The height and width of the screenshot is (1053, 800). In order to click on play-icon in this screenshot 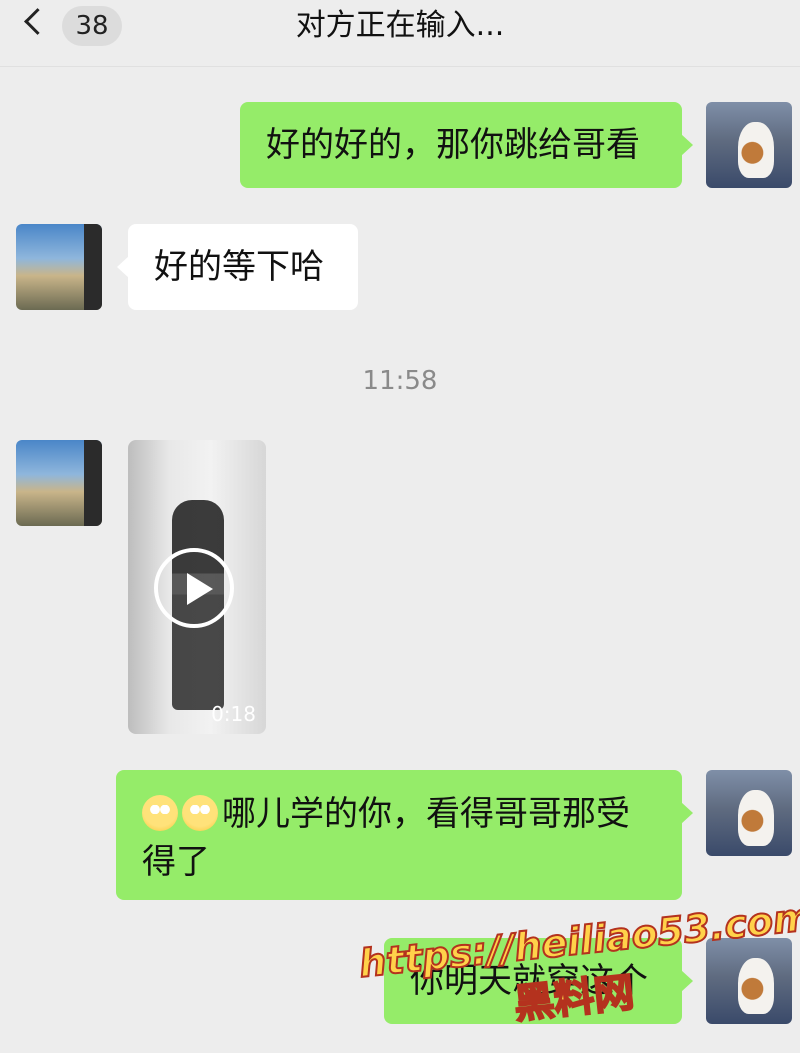, I will do `click(194, 588)`.